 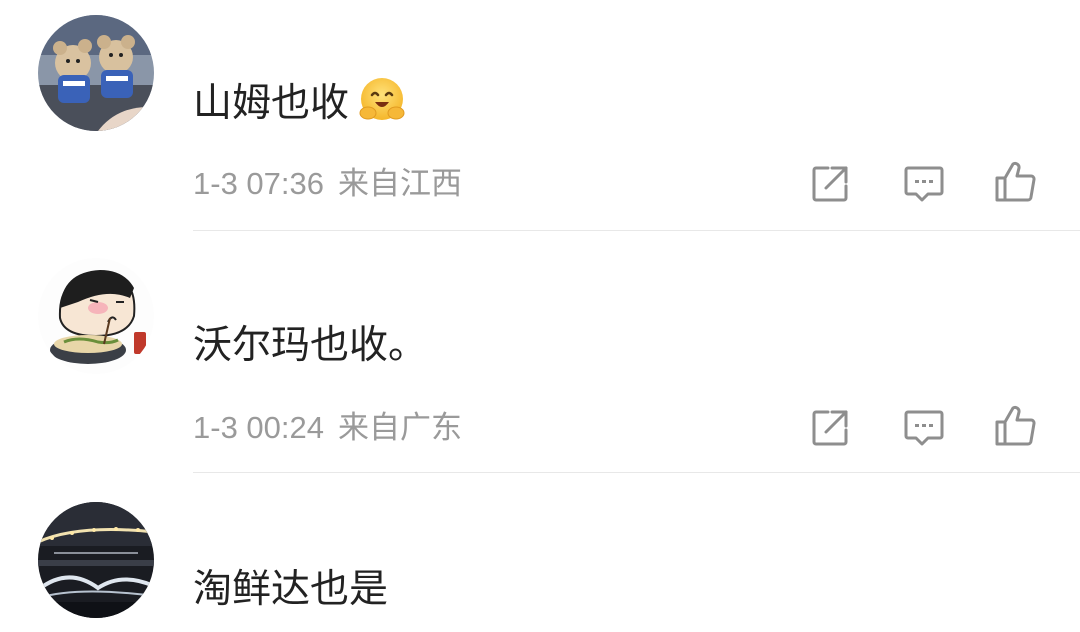 I want to click on comment-meta: 1-3 00:24 来自广东, so click(x=327, y=427).